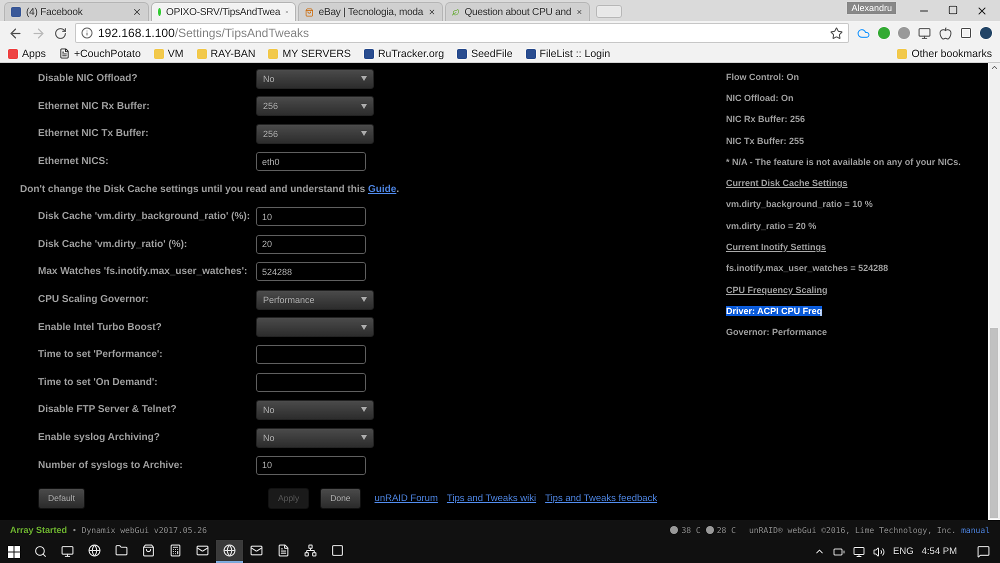 The image size is (1000, 563). What do you see at coordinates (14, 552) in the screenshot?
I see `windows-logo-icon` at bounding box center [14, 552].